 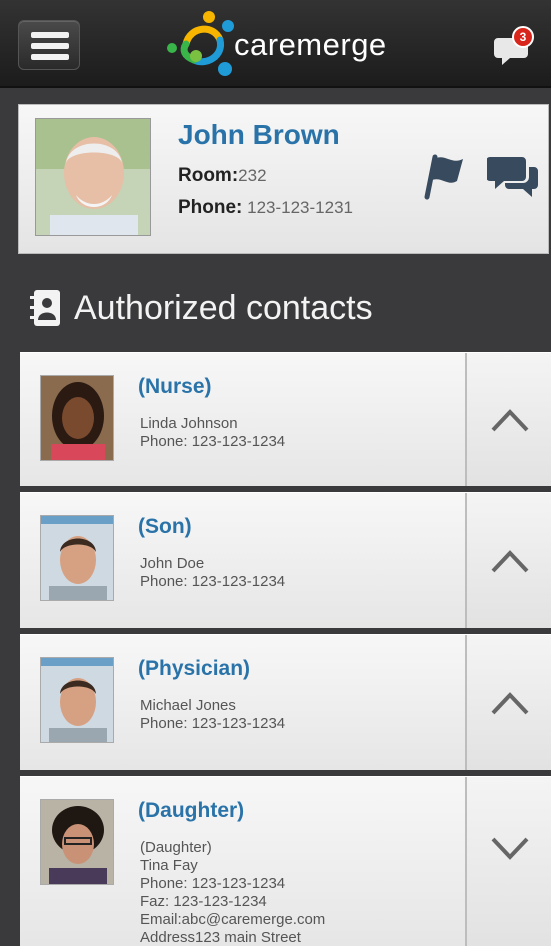 I want to click on patient-avatar, so click(x=93, y=177).